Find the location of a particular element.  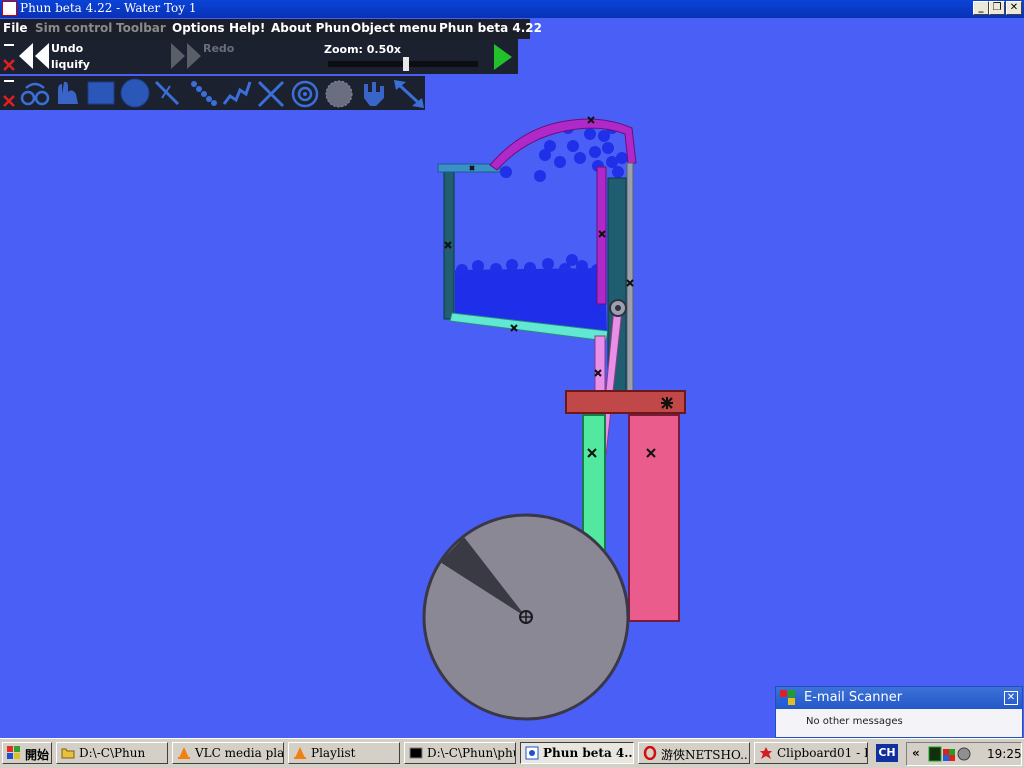

play-icon is located at coordinates (503, 57).